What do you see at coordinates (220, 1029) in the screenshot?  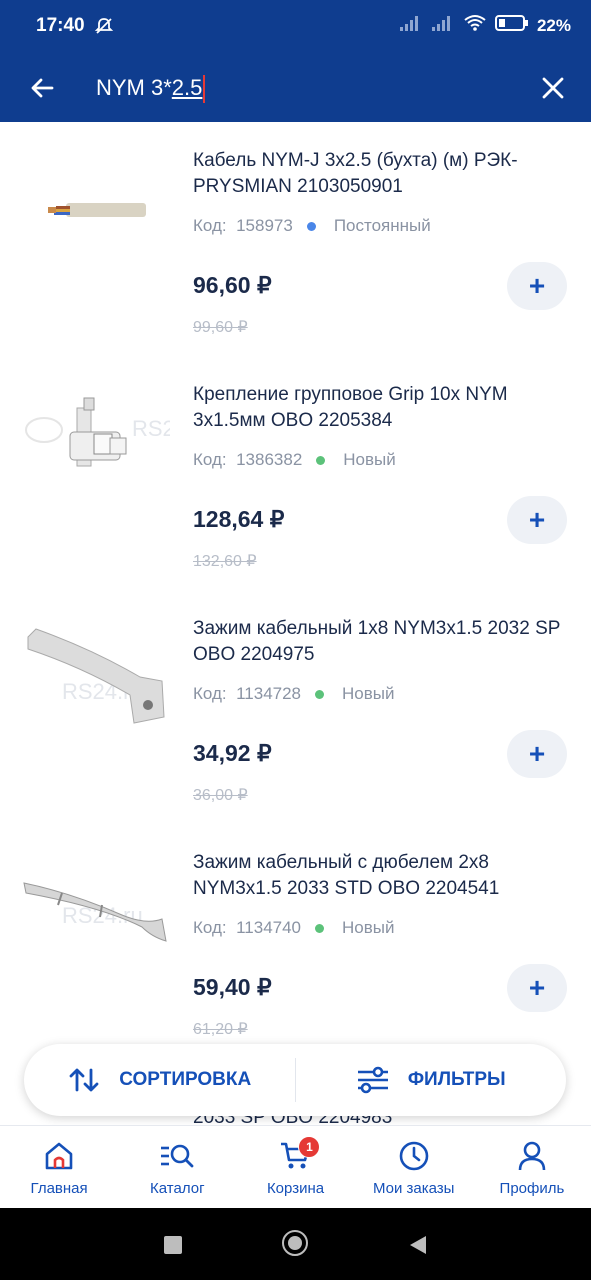 I see `product-old-price: 61,20 ₽` at bounding box center [220, 1029].